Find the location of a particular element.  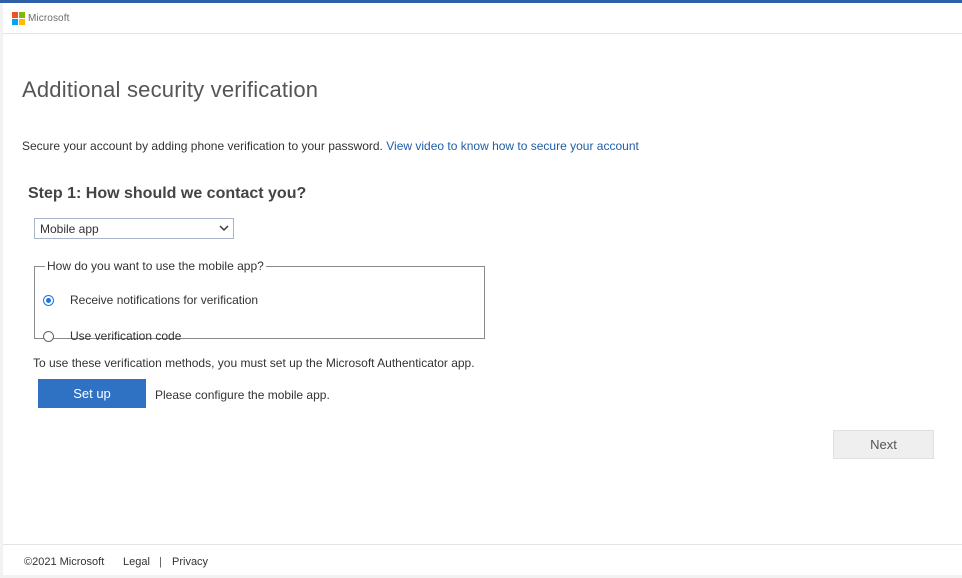

setup-status-message: Please configure the mobile app. is located at coordinates (242, 395).